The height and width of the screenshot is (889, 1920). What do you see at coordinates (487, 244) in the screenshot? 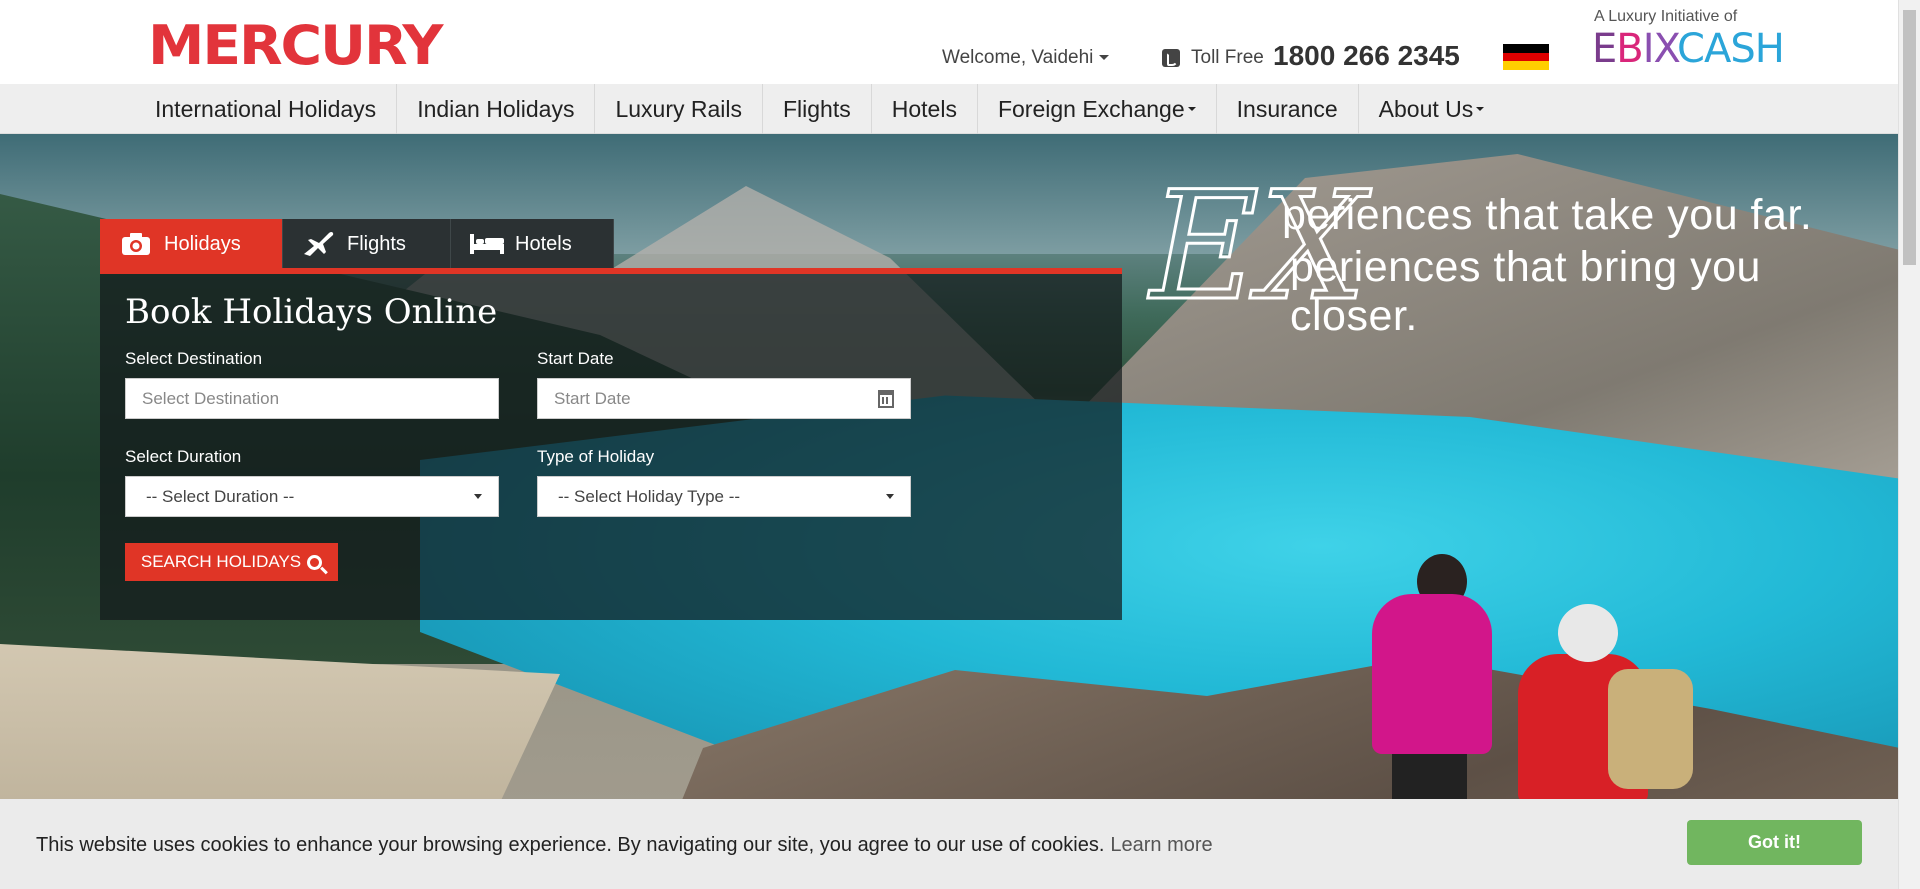
I see `bed-icon` at bounding box center [487, 244].